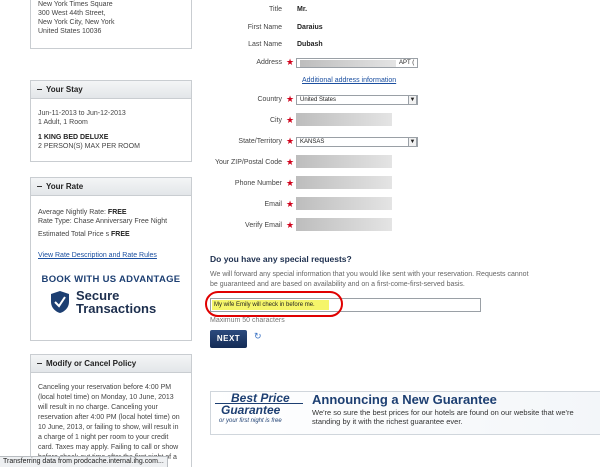 The height and width of the screenshot is (467, 600). I want to click on advantage-title: BOOK WITH US ADVANTAGE, so click(111, 279).